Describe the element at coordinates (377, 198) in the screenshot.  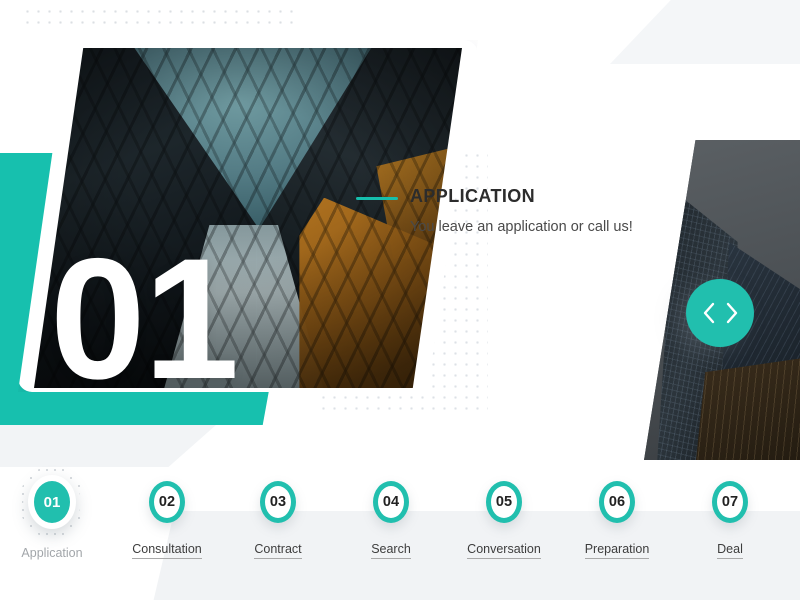
I see `accent-rule` at that location.